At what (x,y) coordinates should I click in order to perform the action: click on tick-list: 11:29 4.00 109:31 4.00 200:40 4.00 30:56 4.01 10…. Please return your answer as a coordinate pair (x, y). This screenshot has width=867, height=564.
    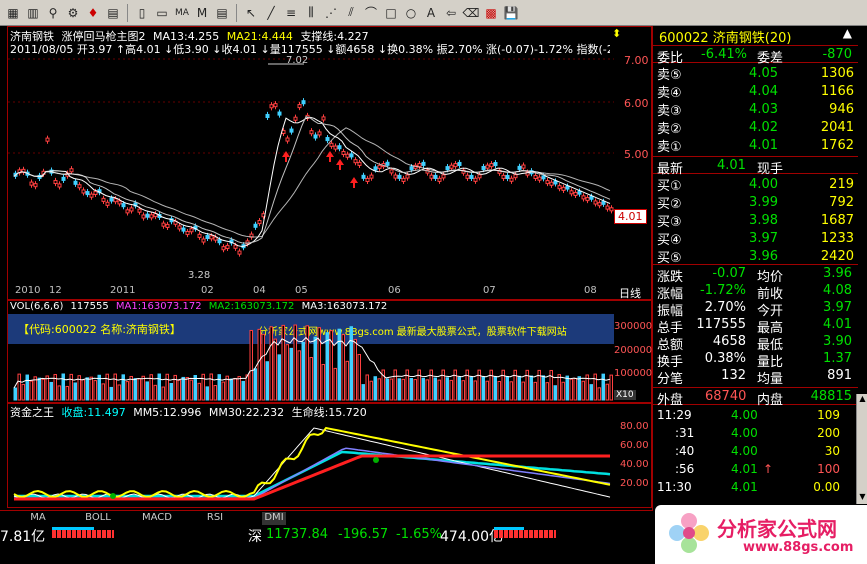
    Looking at the image, I should click on (755, 458).